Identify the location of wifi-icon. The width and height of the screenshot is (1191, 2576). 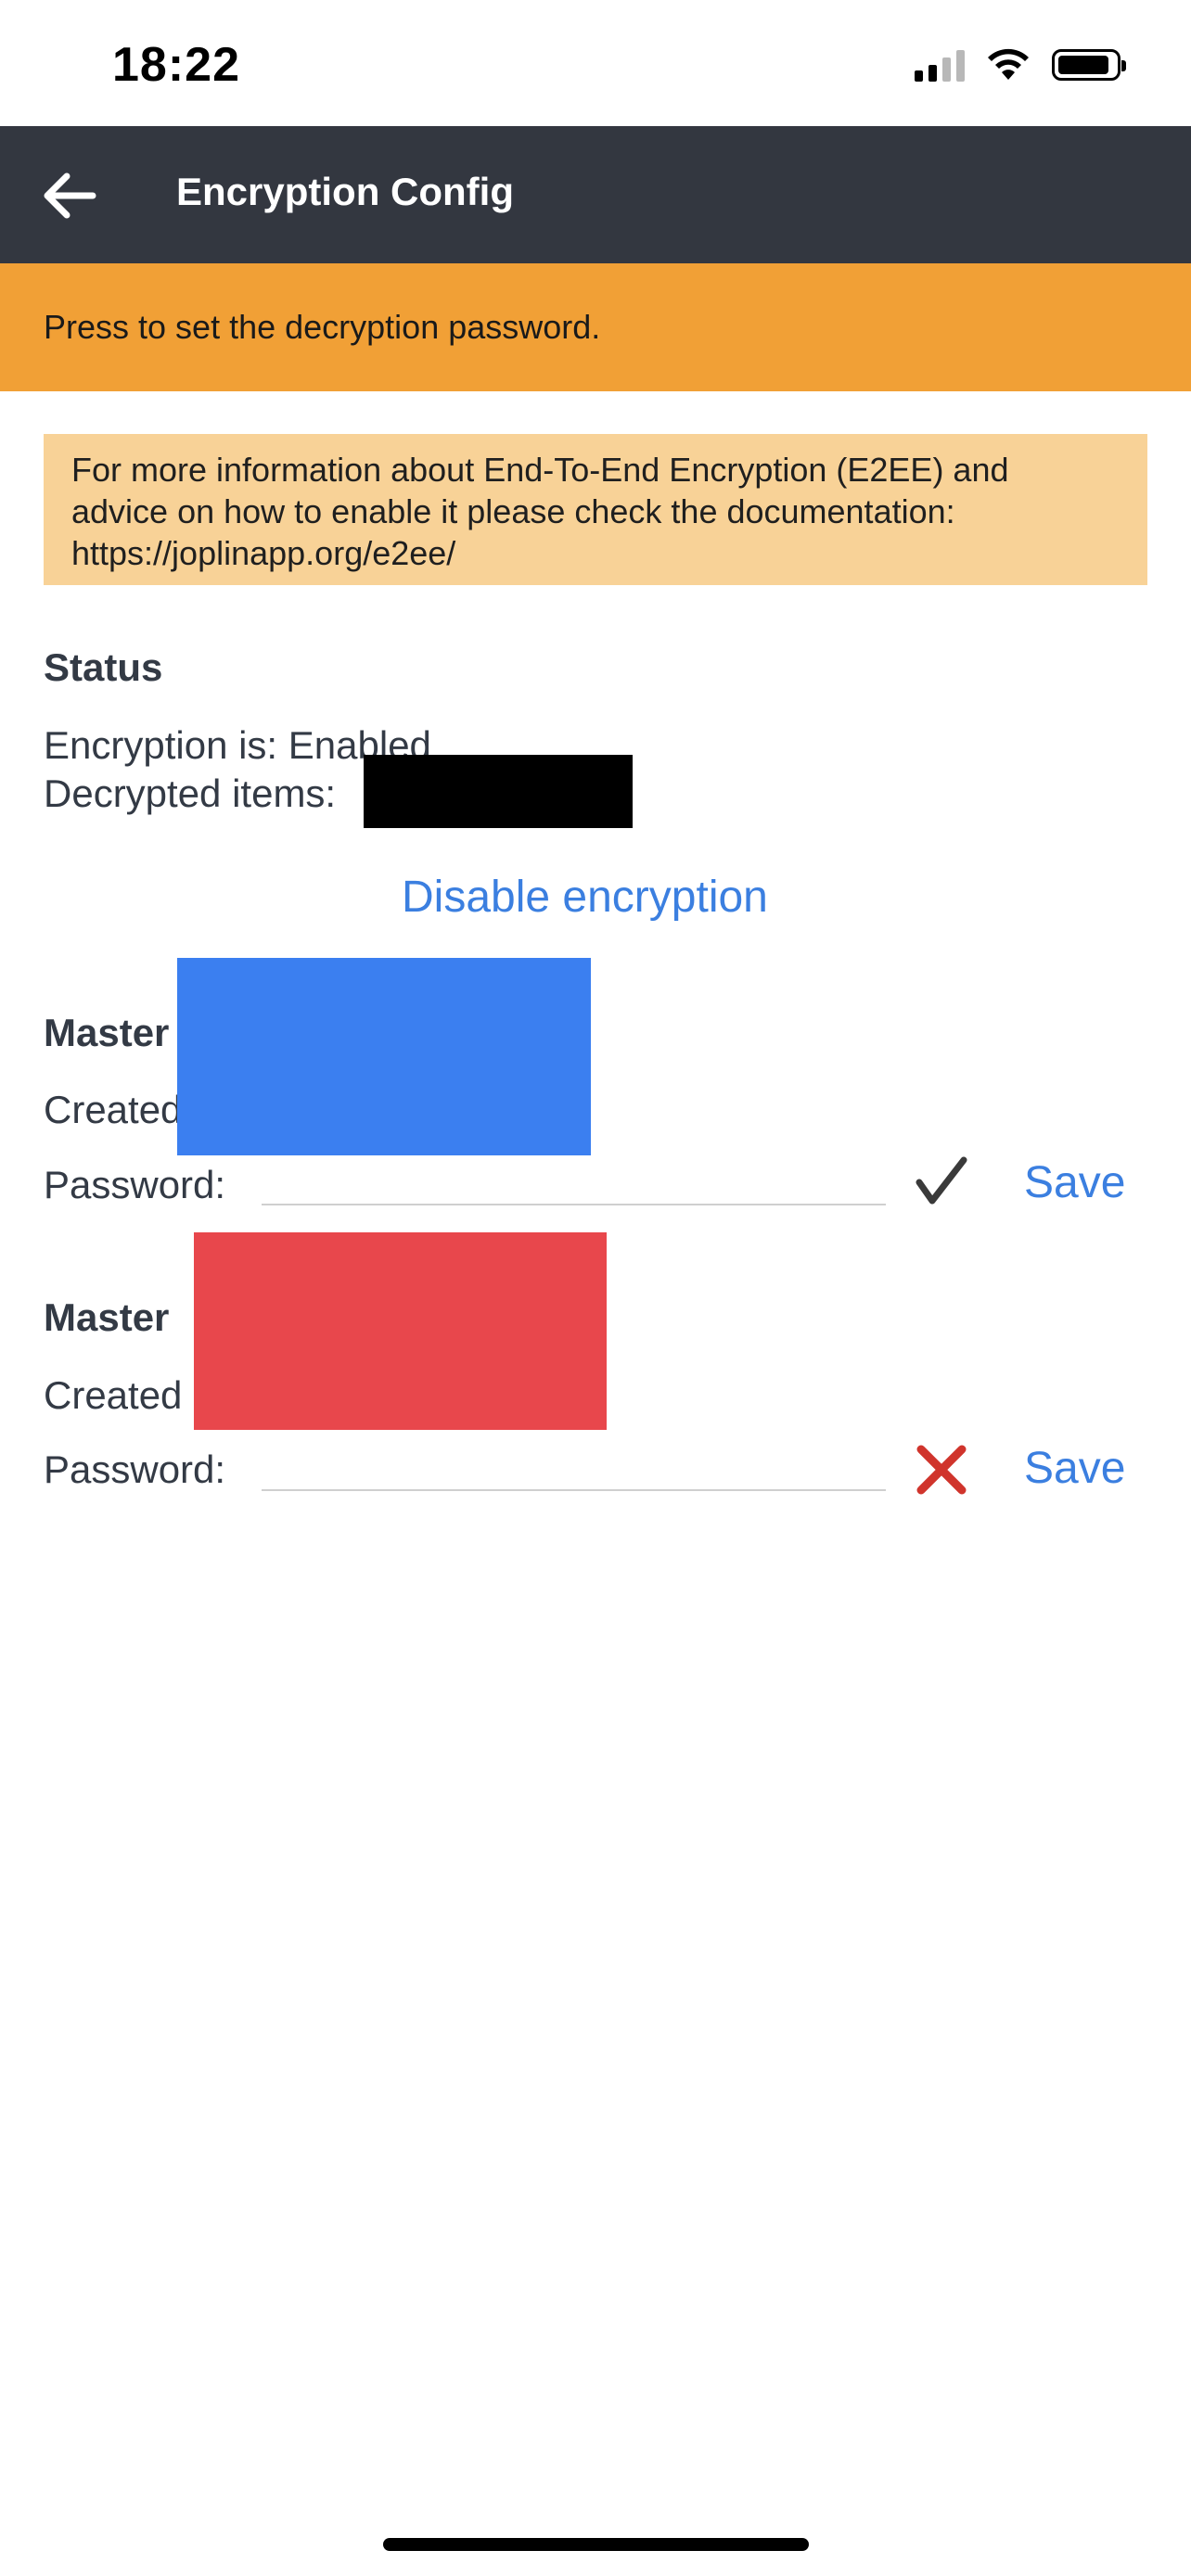
(1008, 64).